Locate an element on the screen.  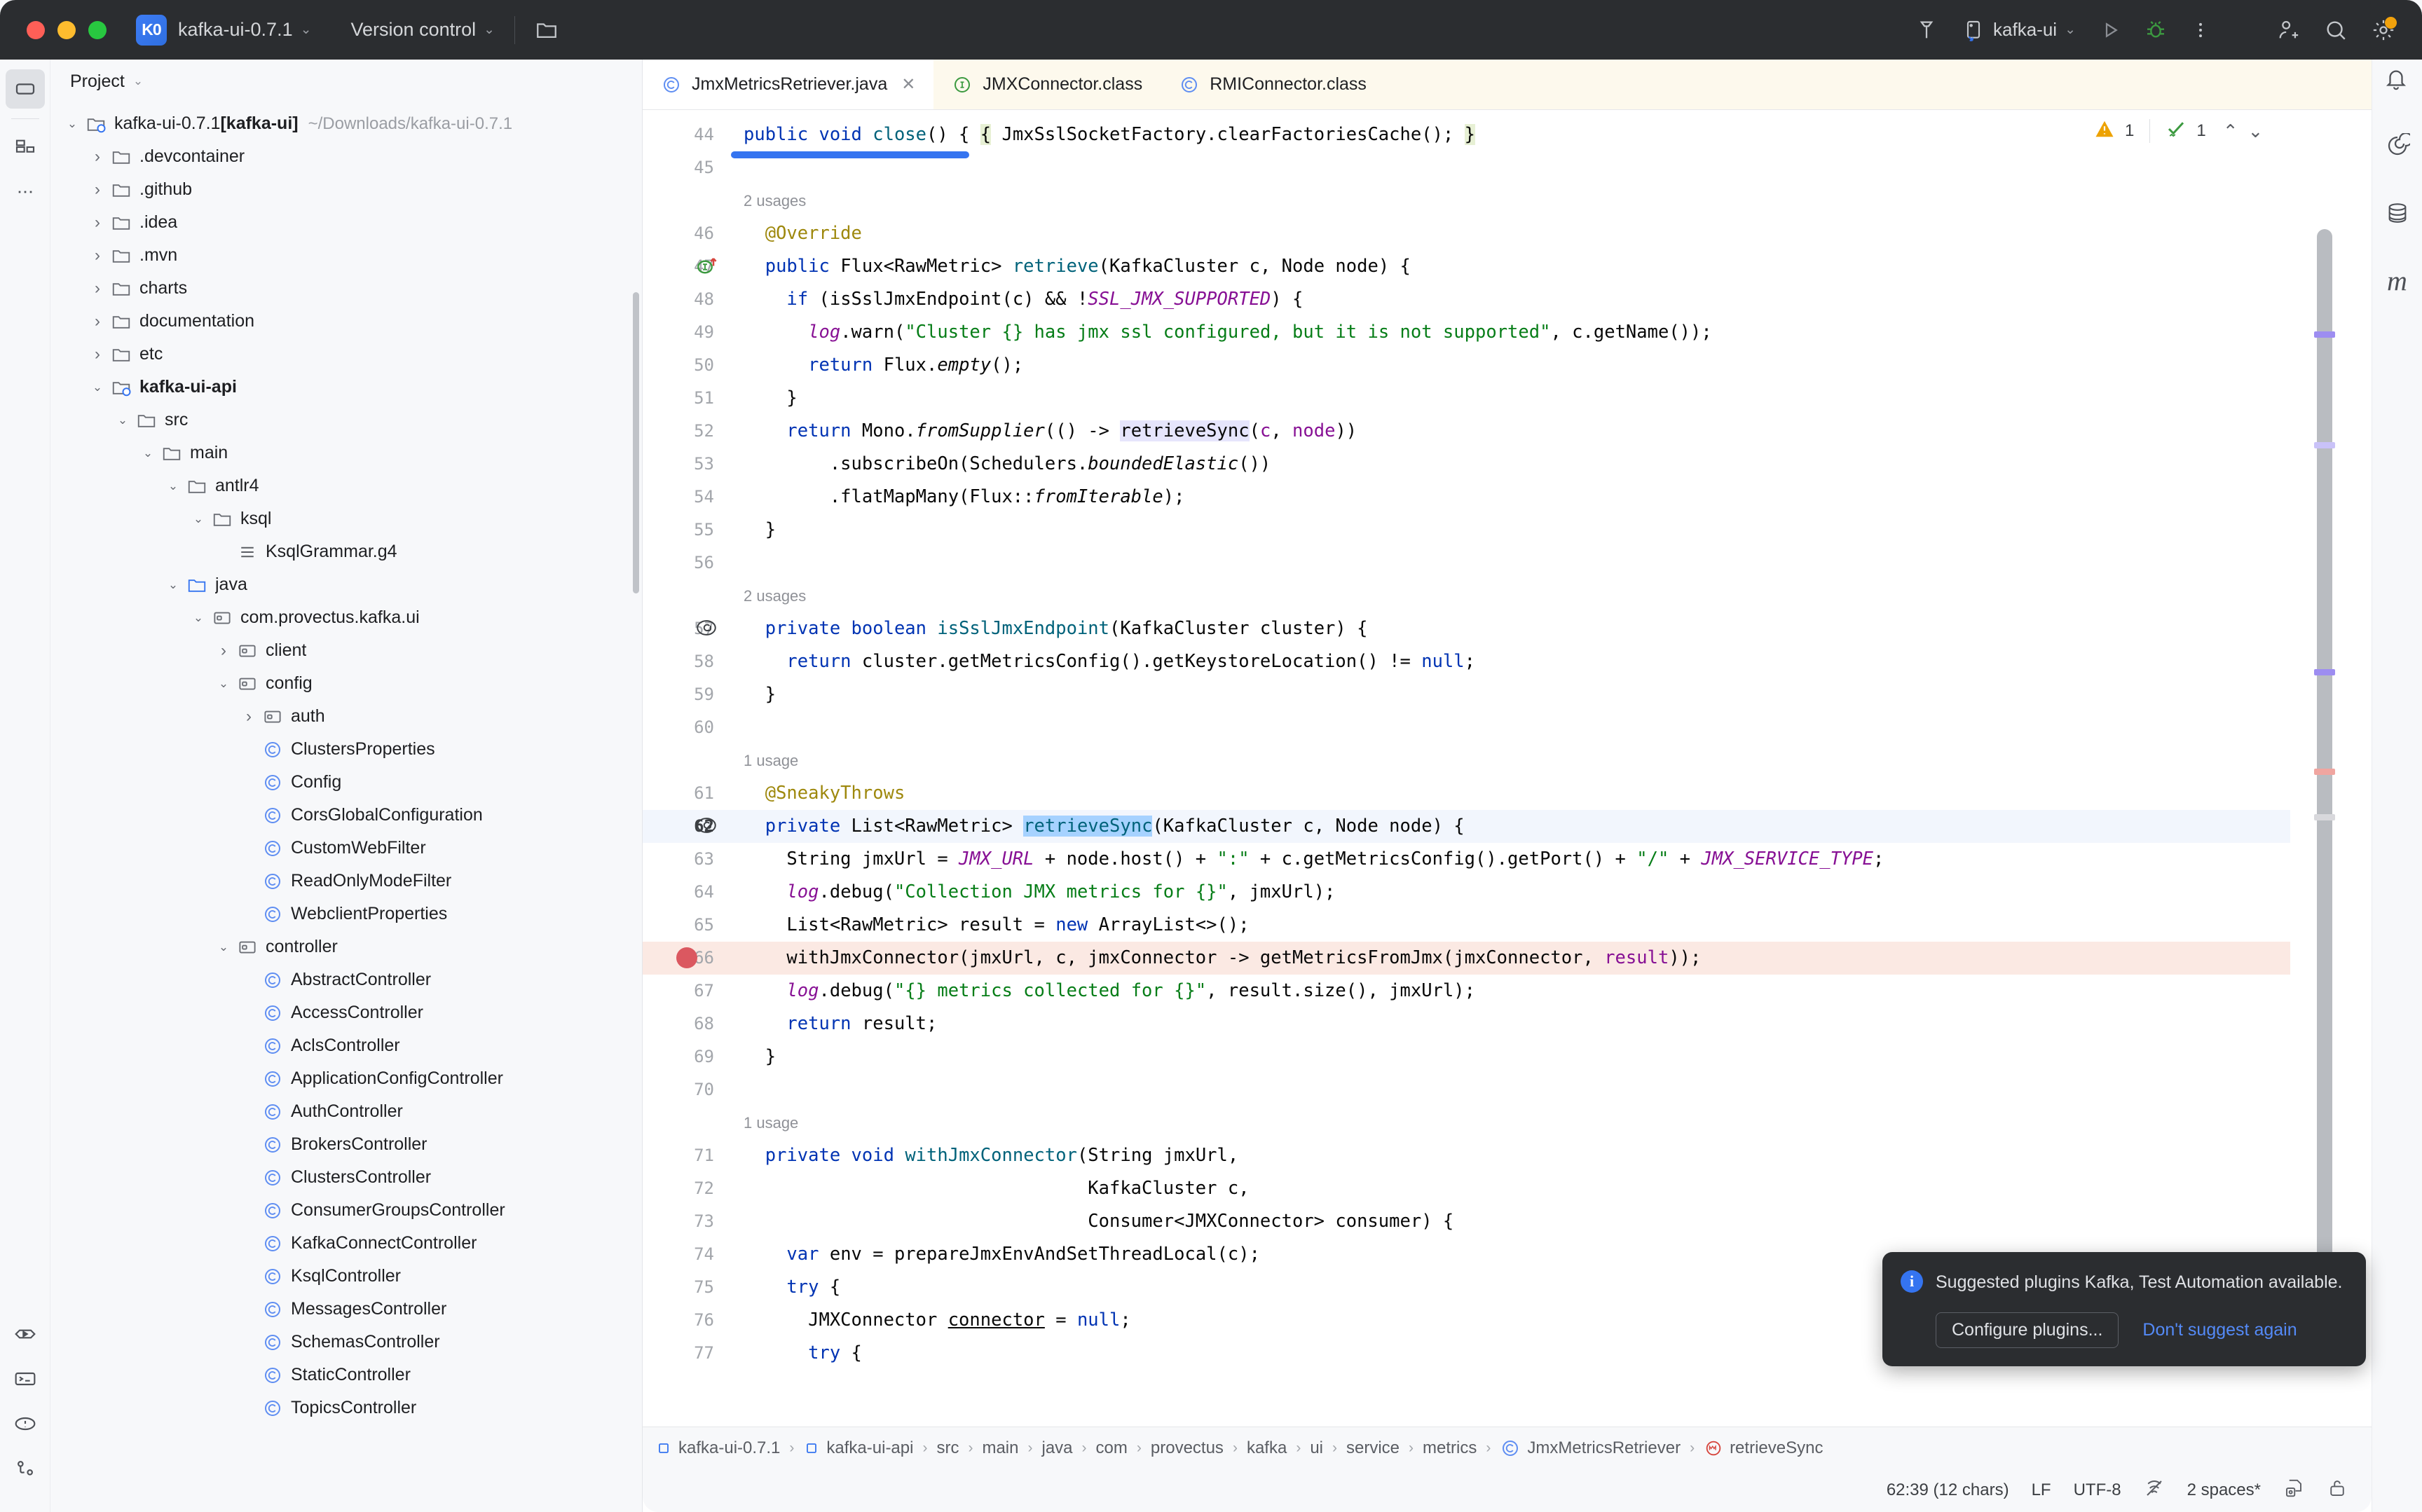
tree-node-com-provectus-kafka-ui: ⌄ com.provectus.kafka.ui is located at coordinates (346, 617).